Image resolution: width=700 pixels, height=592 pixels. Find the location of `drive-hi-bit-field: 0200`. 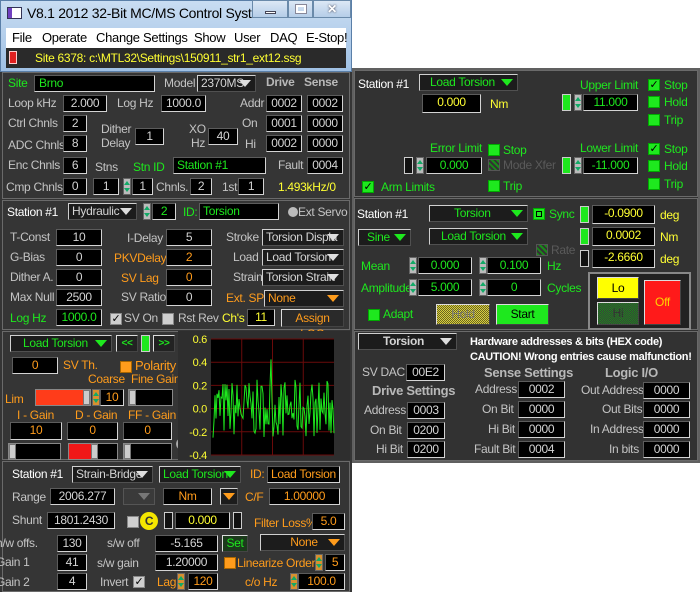

drive-hi-bit-field: 0200 is located at coordinates (426, 449).